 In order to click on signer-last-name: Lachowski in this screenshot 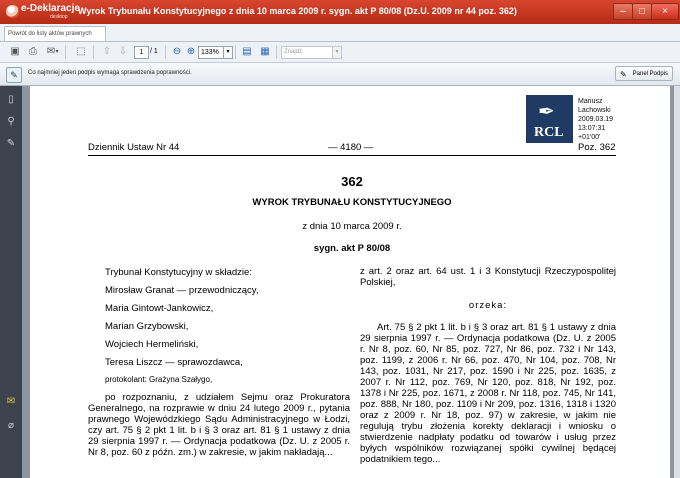, I will do `click(594, 110)`.